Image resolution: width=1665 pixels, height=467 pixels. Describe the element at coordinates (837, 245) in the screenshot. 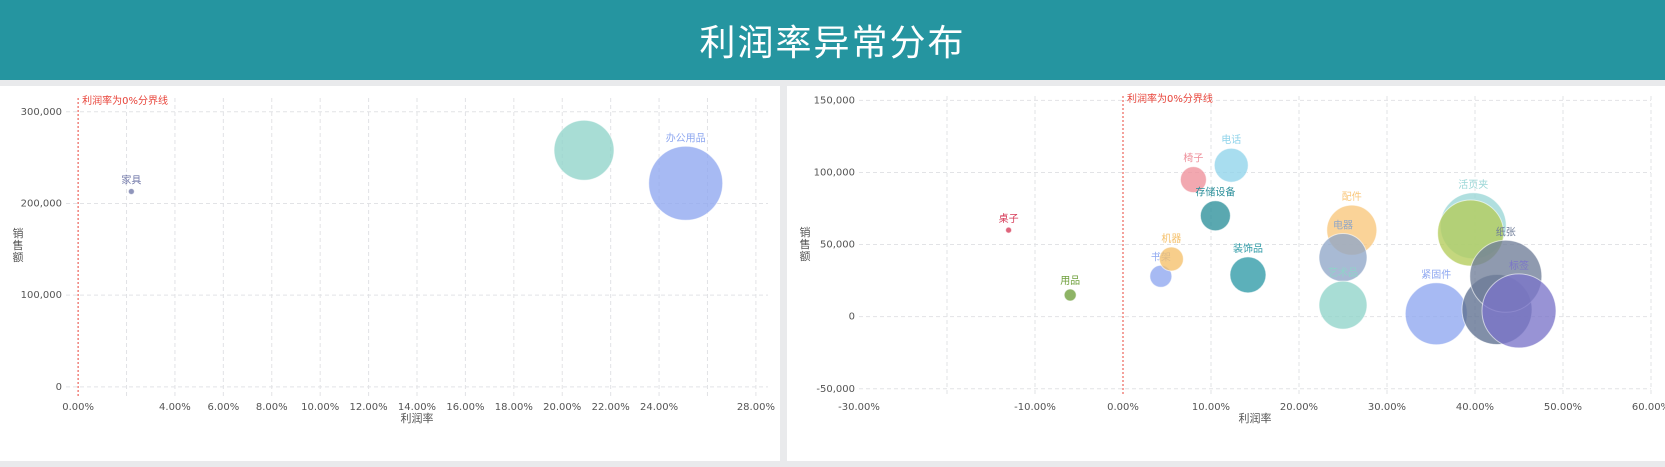

I see `y-tick-label: 50,000` at that location.